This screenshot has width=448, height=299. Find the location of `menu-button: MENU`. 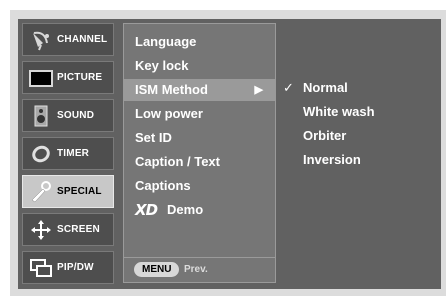

menu-button: MENU is located at coordinates (157, 269).